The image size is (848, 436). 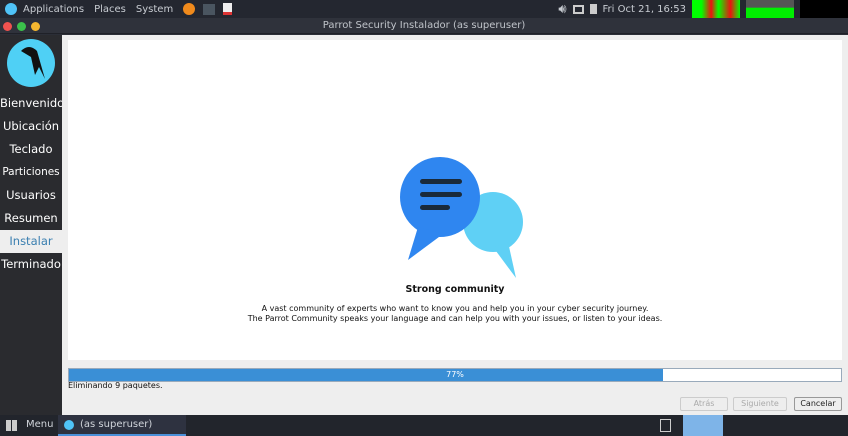 I want to click on volume-icon: 🔊︎, so click(x=562, y=9).